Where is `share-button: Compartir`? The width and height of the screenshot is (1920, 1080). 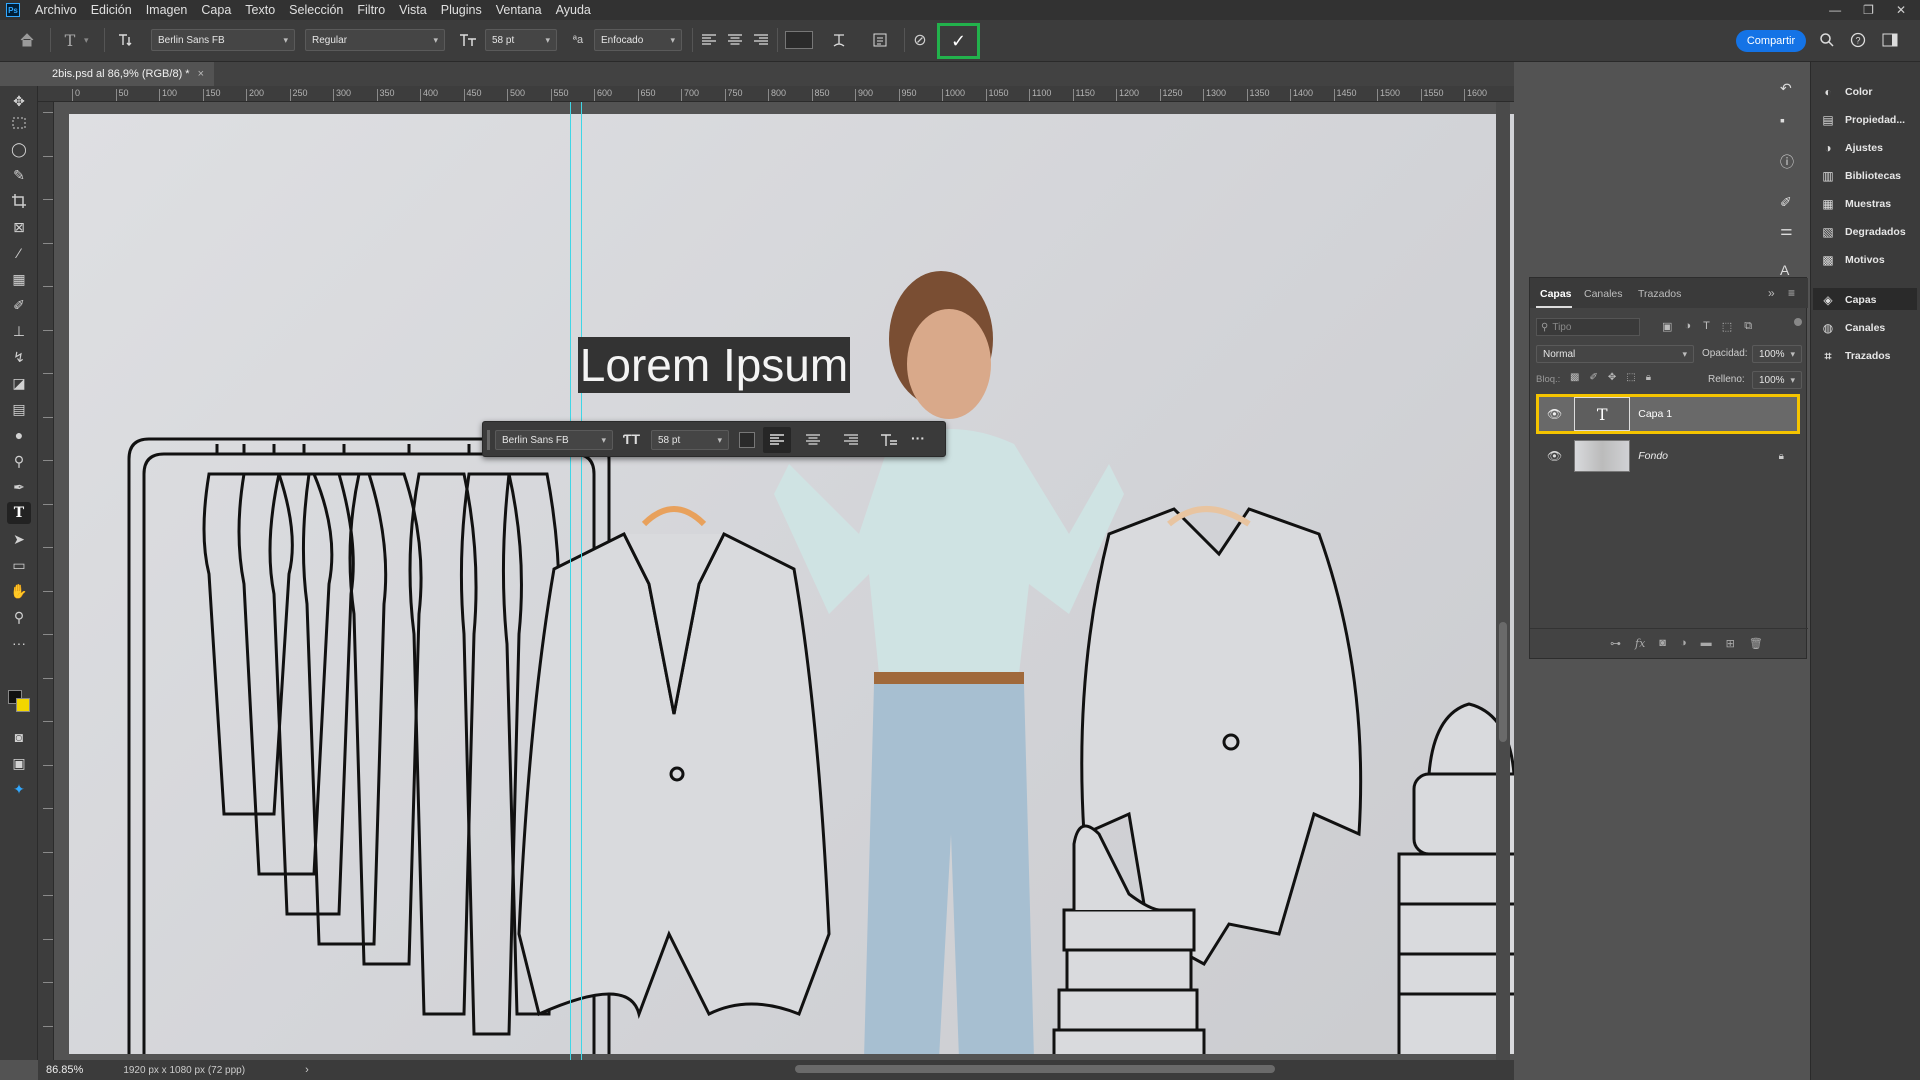 share-button: Compartir is located at coordinates (1771, 41).